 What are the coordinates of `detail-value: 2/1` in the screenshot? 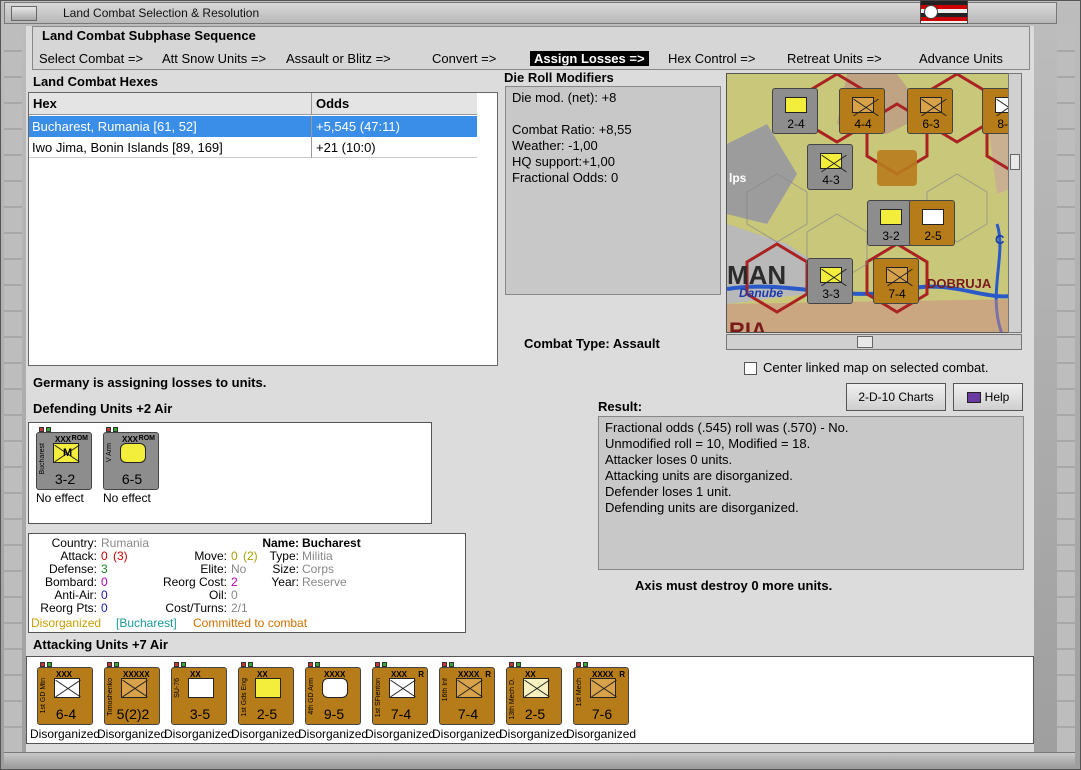 It's located at (239, 608).